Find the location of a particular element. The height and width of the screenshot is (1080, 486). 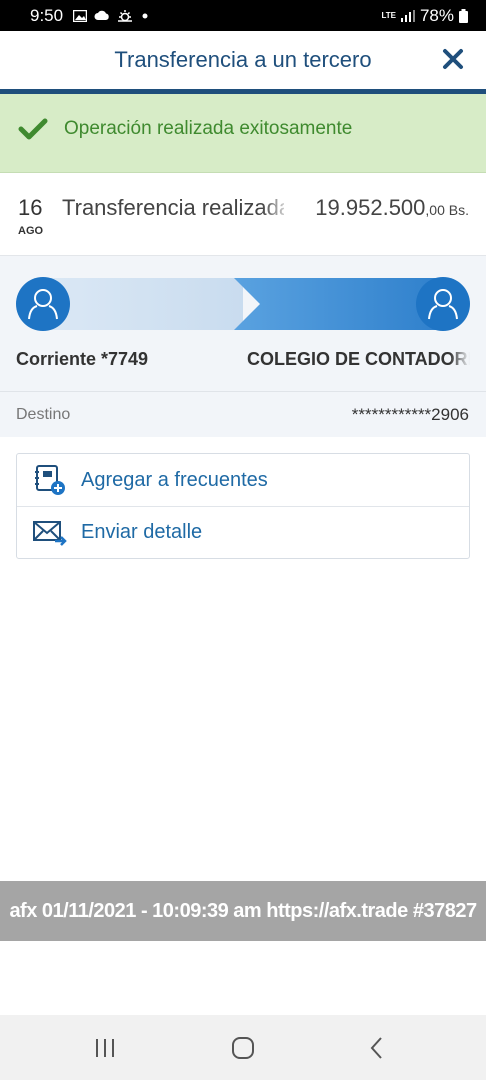

recent-apps-button is located at coordinates (105, 1048).